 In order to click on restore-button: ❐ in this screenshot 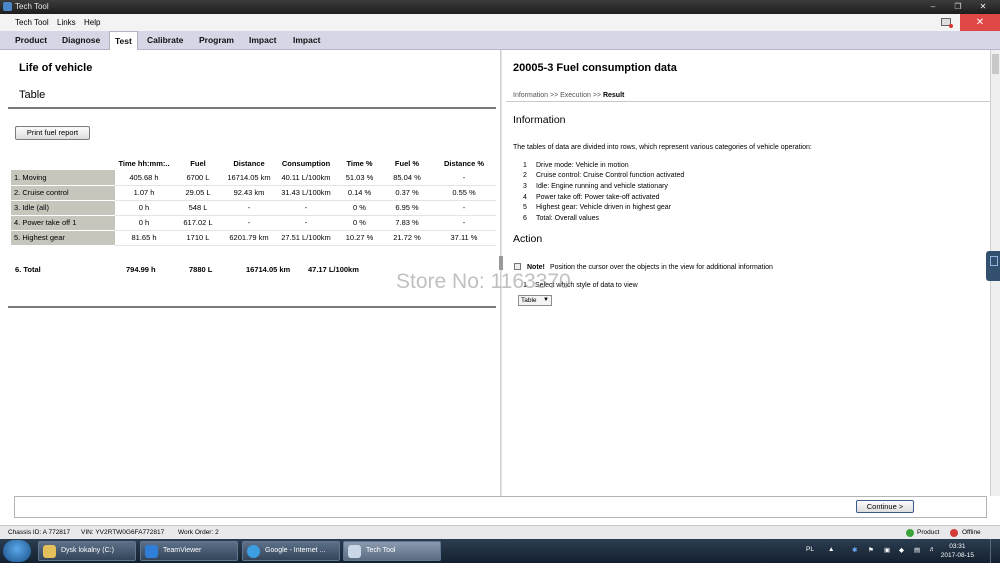, I will do `click(958, 6)`.